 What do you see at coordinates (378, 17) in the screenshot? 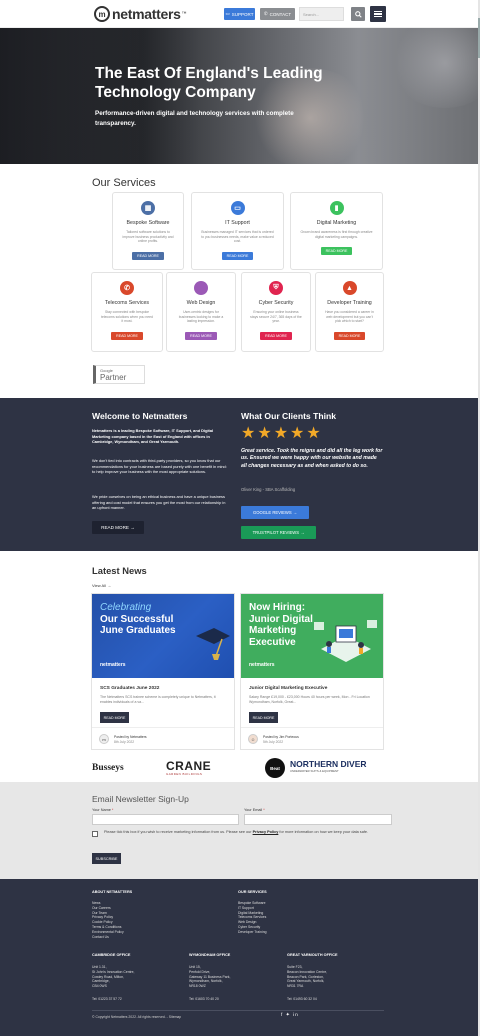
I see `hamburger-line` at bounding box center [378, 17].